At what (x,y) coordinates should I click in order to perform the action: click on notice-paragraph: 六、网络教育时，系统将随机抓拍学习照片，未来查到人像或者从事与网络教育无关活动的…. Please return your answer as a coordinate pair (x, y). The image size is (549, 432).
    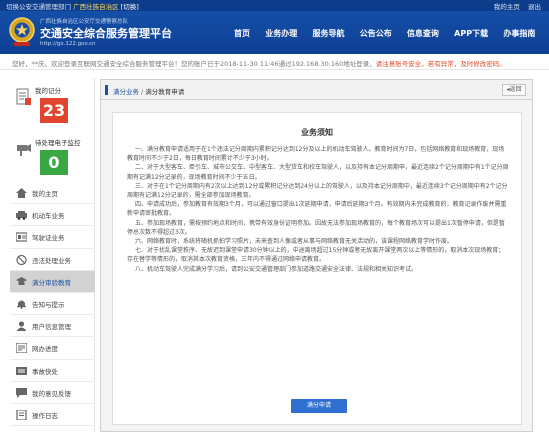
    Looking at the image, I should click on (294, 242).